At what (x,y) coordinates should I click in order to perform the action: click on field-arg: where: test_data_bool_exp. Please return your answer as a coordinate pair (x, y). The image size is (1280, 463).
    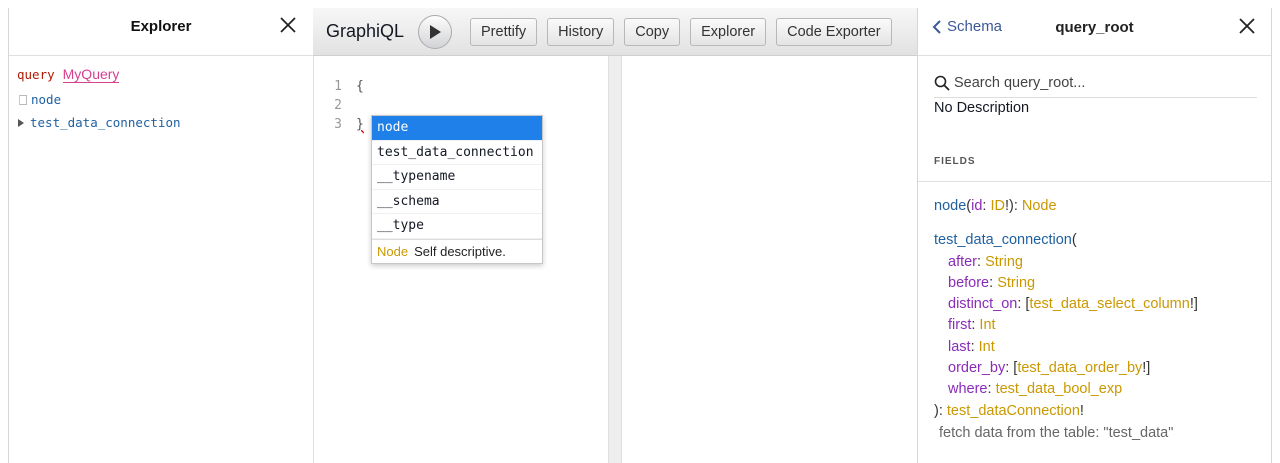
    Looking at the image, I should click on (1035, 389).